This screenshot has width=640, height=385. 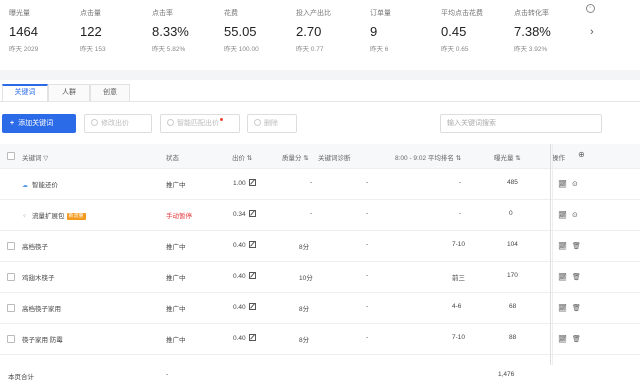 I want to click on header-avg-rank: 8:00 - 9:02 平均排名 ⇅, so click(x=428, y=157).